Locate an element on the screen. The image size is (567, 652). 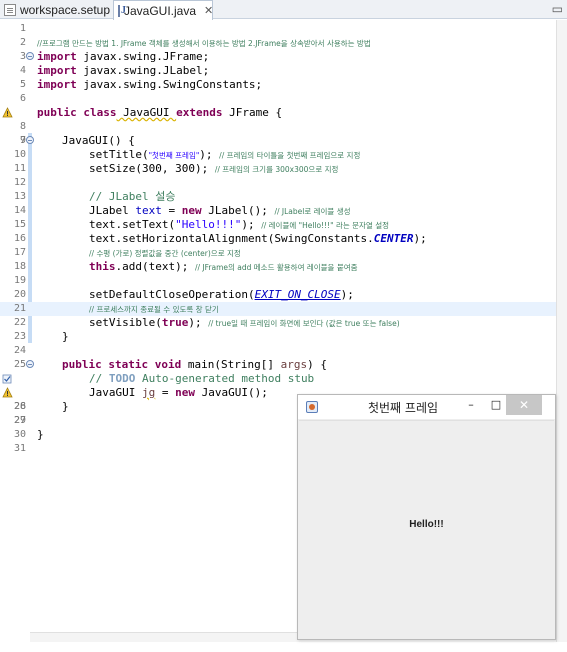
java-file-icon is located at coordinates (122, 10).